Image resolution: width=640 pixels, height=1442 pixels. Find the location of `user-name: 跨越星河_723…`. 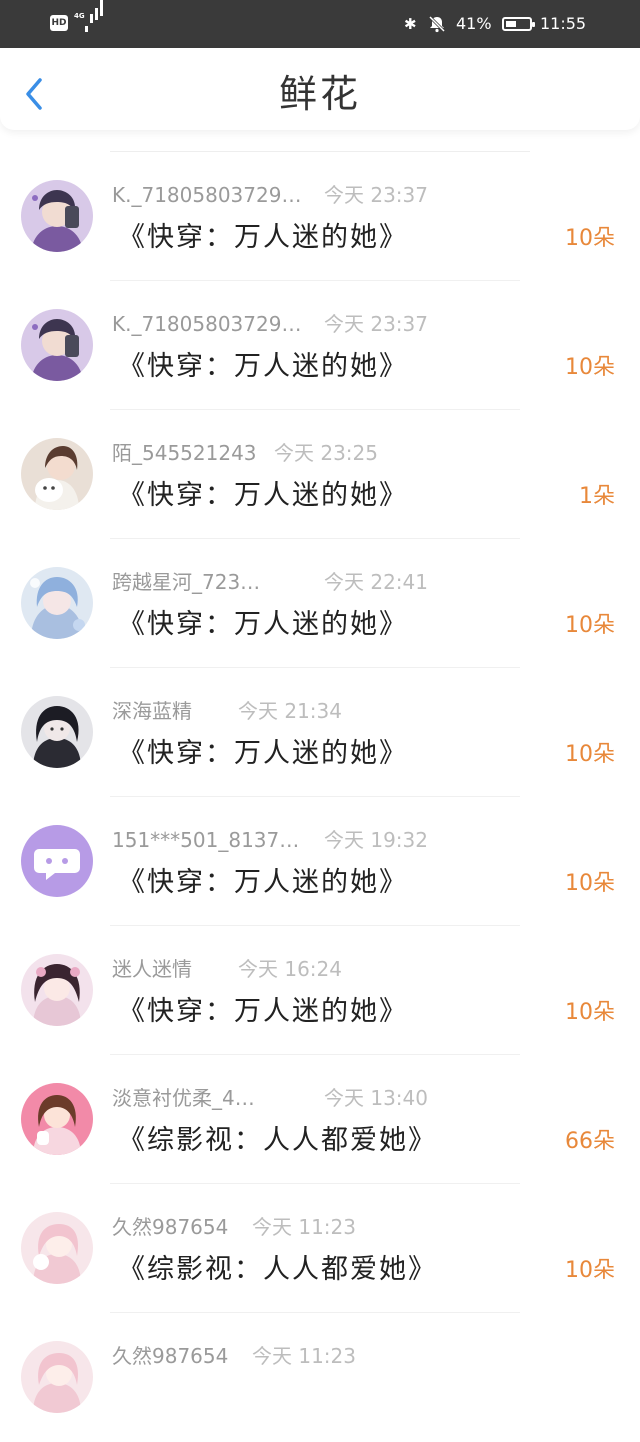

user-name: 跨越星河_723… is located at coordinates (186, 582).